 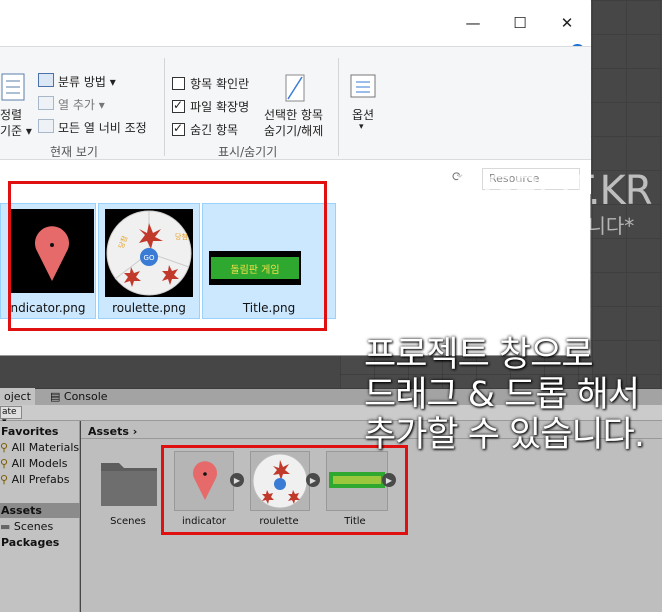 What do you see at coordinates (45, 447) in the screenshot?
I see `sidebar-item-label: All Materials` at bounding box center [45, 447].